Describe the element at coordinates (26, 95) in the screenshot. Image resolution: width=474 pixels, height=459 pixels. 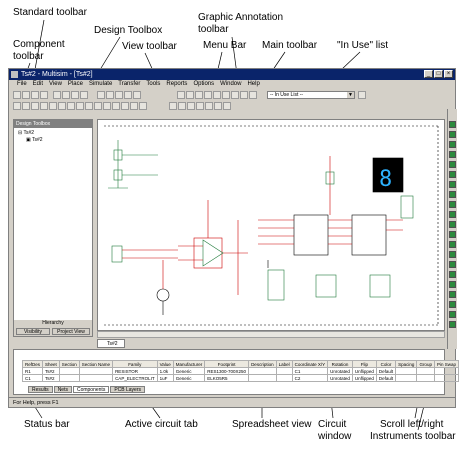
I see `open-icon` at that location.